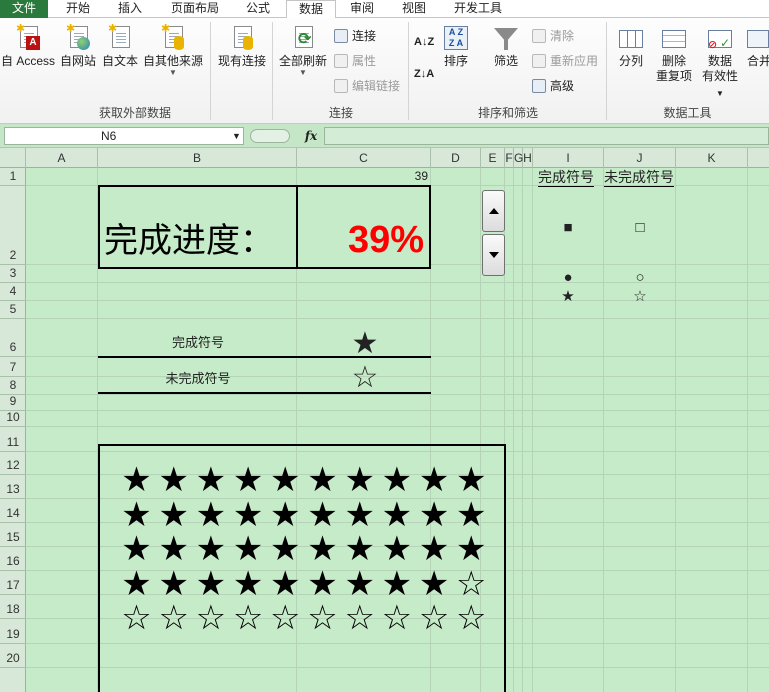 The width and height of the screenshot is (769, 692). I want to click on remove-duplicates-icon, so click(674, 38).